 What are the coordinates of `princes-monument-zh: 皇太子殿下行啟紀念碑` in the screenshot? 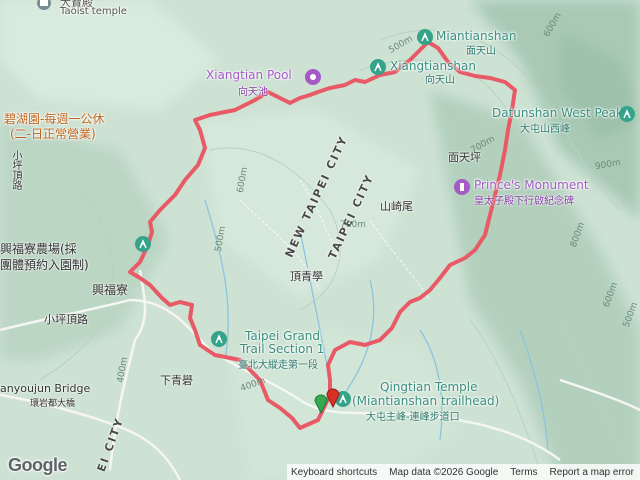 It's located at (524, 201).